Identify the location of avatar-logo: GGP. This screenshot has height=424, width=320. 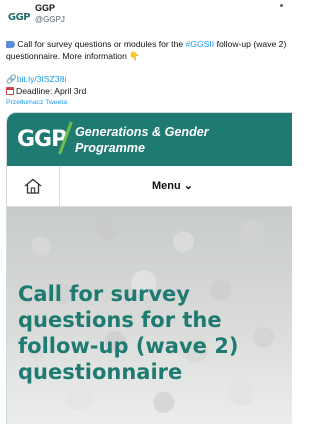
(19, 17).